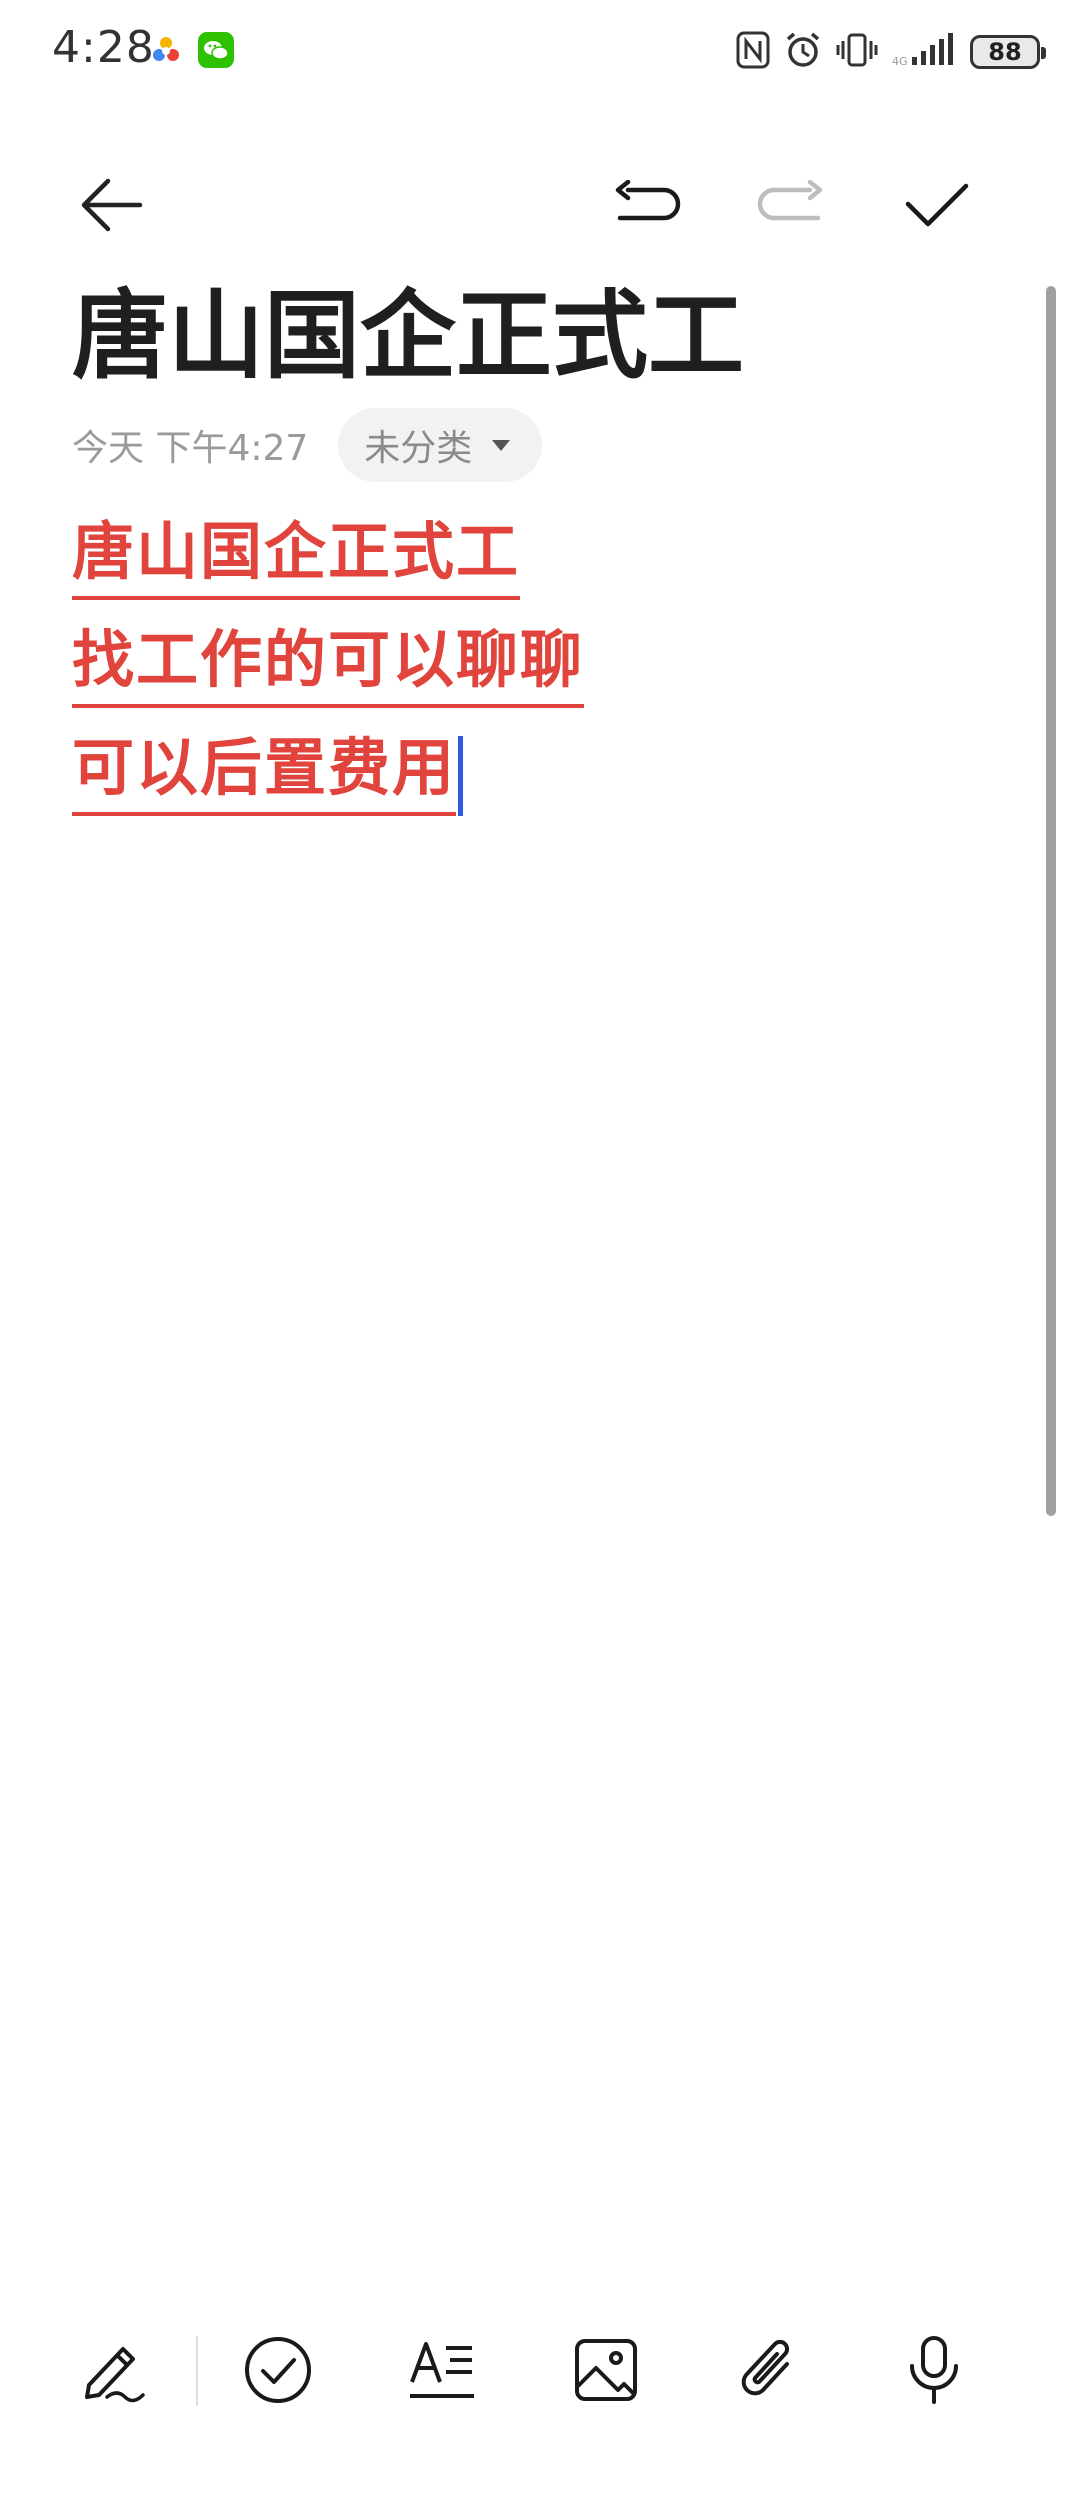  Describe the element at coordinates (418, 448) in the screenshot. I see `category-label: 未分类` at that location.